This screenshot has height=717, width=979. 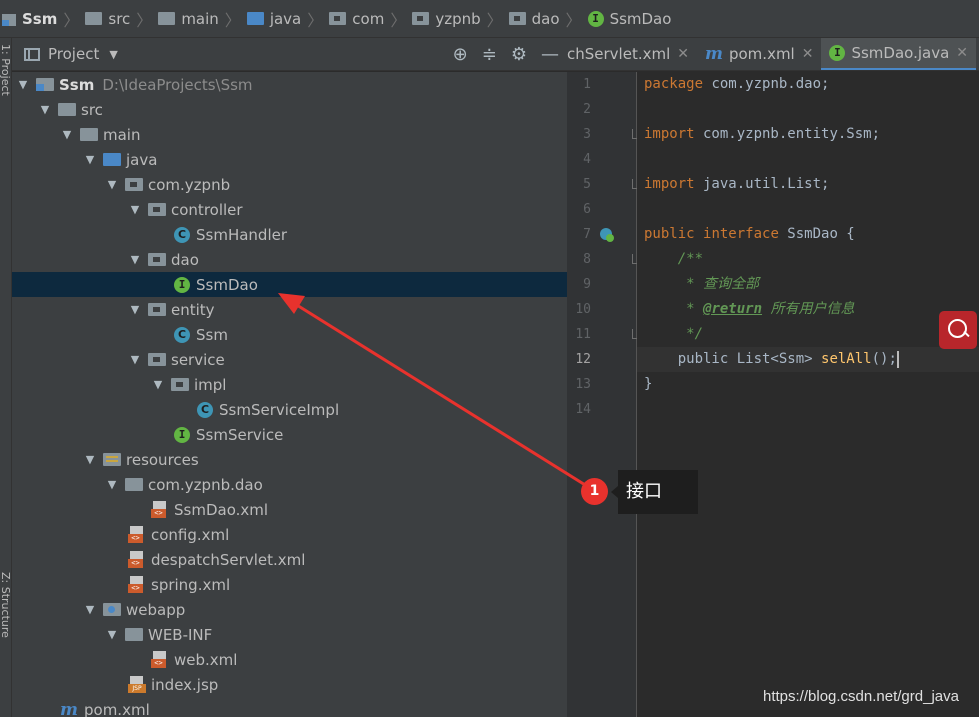 What do you see at coordinates (594, 491) in the screenshot?
I see `annotation-badge: 1` at bounding box center [594, 491].